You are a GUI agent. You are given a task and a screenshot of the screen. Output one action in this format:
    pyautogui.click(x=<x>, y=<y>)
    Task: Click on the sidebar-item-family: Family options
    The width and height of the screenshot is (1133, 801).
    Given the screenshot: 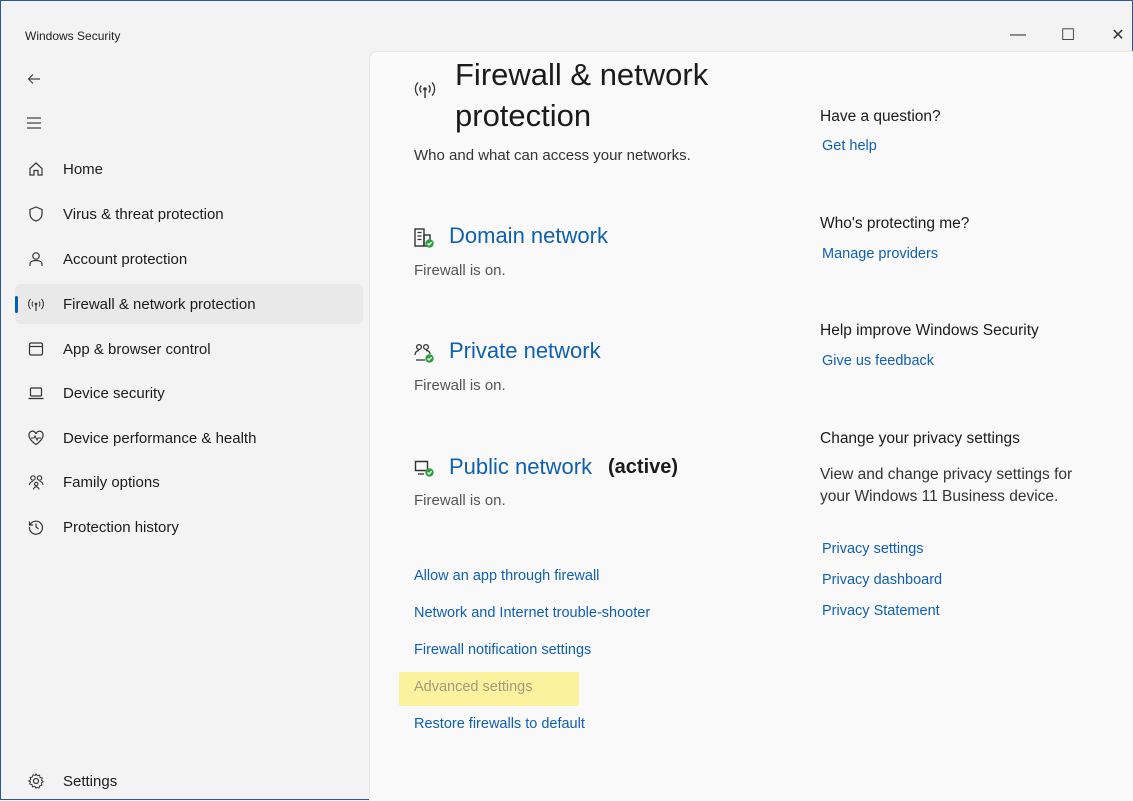 What is the action you would take?
    pyautogui.click(x=189, y=482)
    